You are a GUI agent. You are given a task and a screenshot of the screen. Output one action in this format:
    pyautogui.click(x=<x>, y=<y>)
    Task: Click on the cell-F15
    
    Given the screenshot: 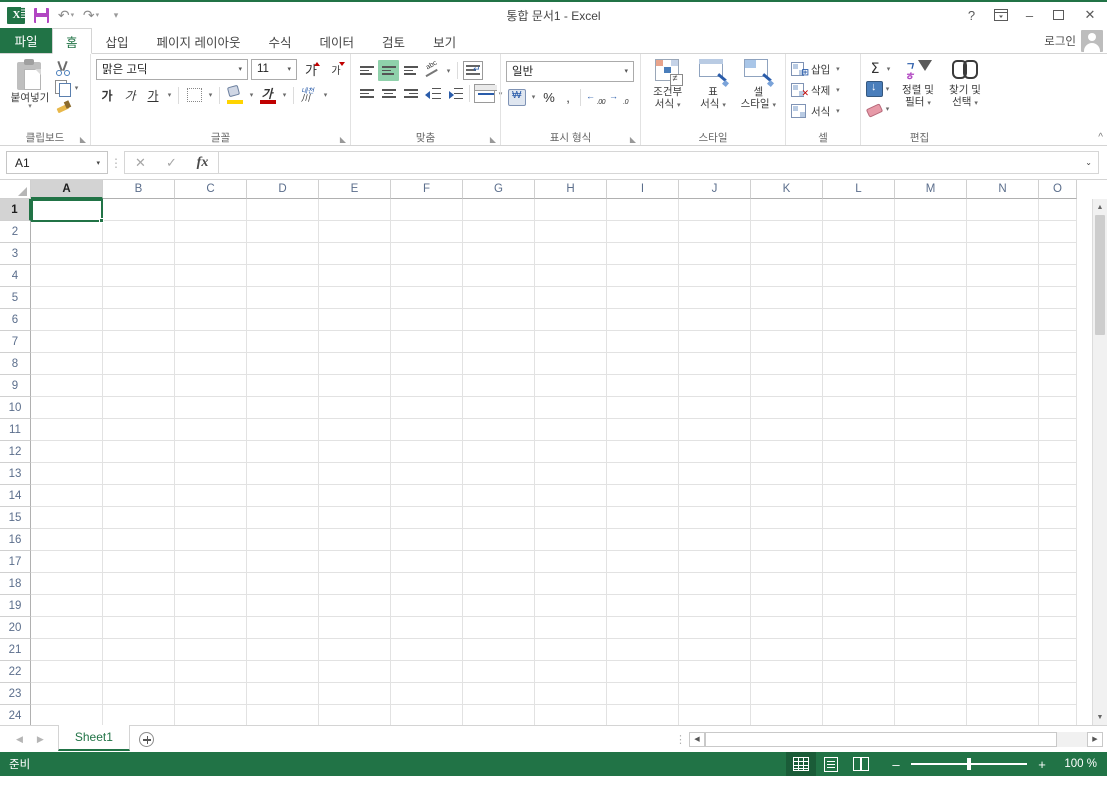 What is the action you would take?
    pyautogui.click(x=427, y=518)
    